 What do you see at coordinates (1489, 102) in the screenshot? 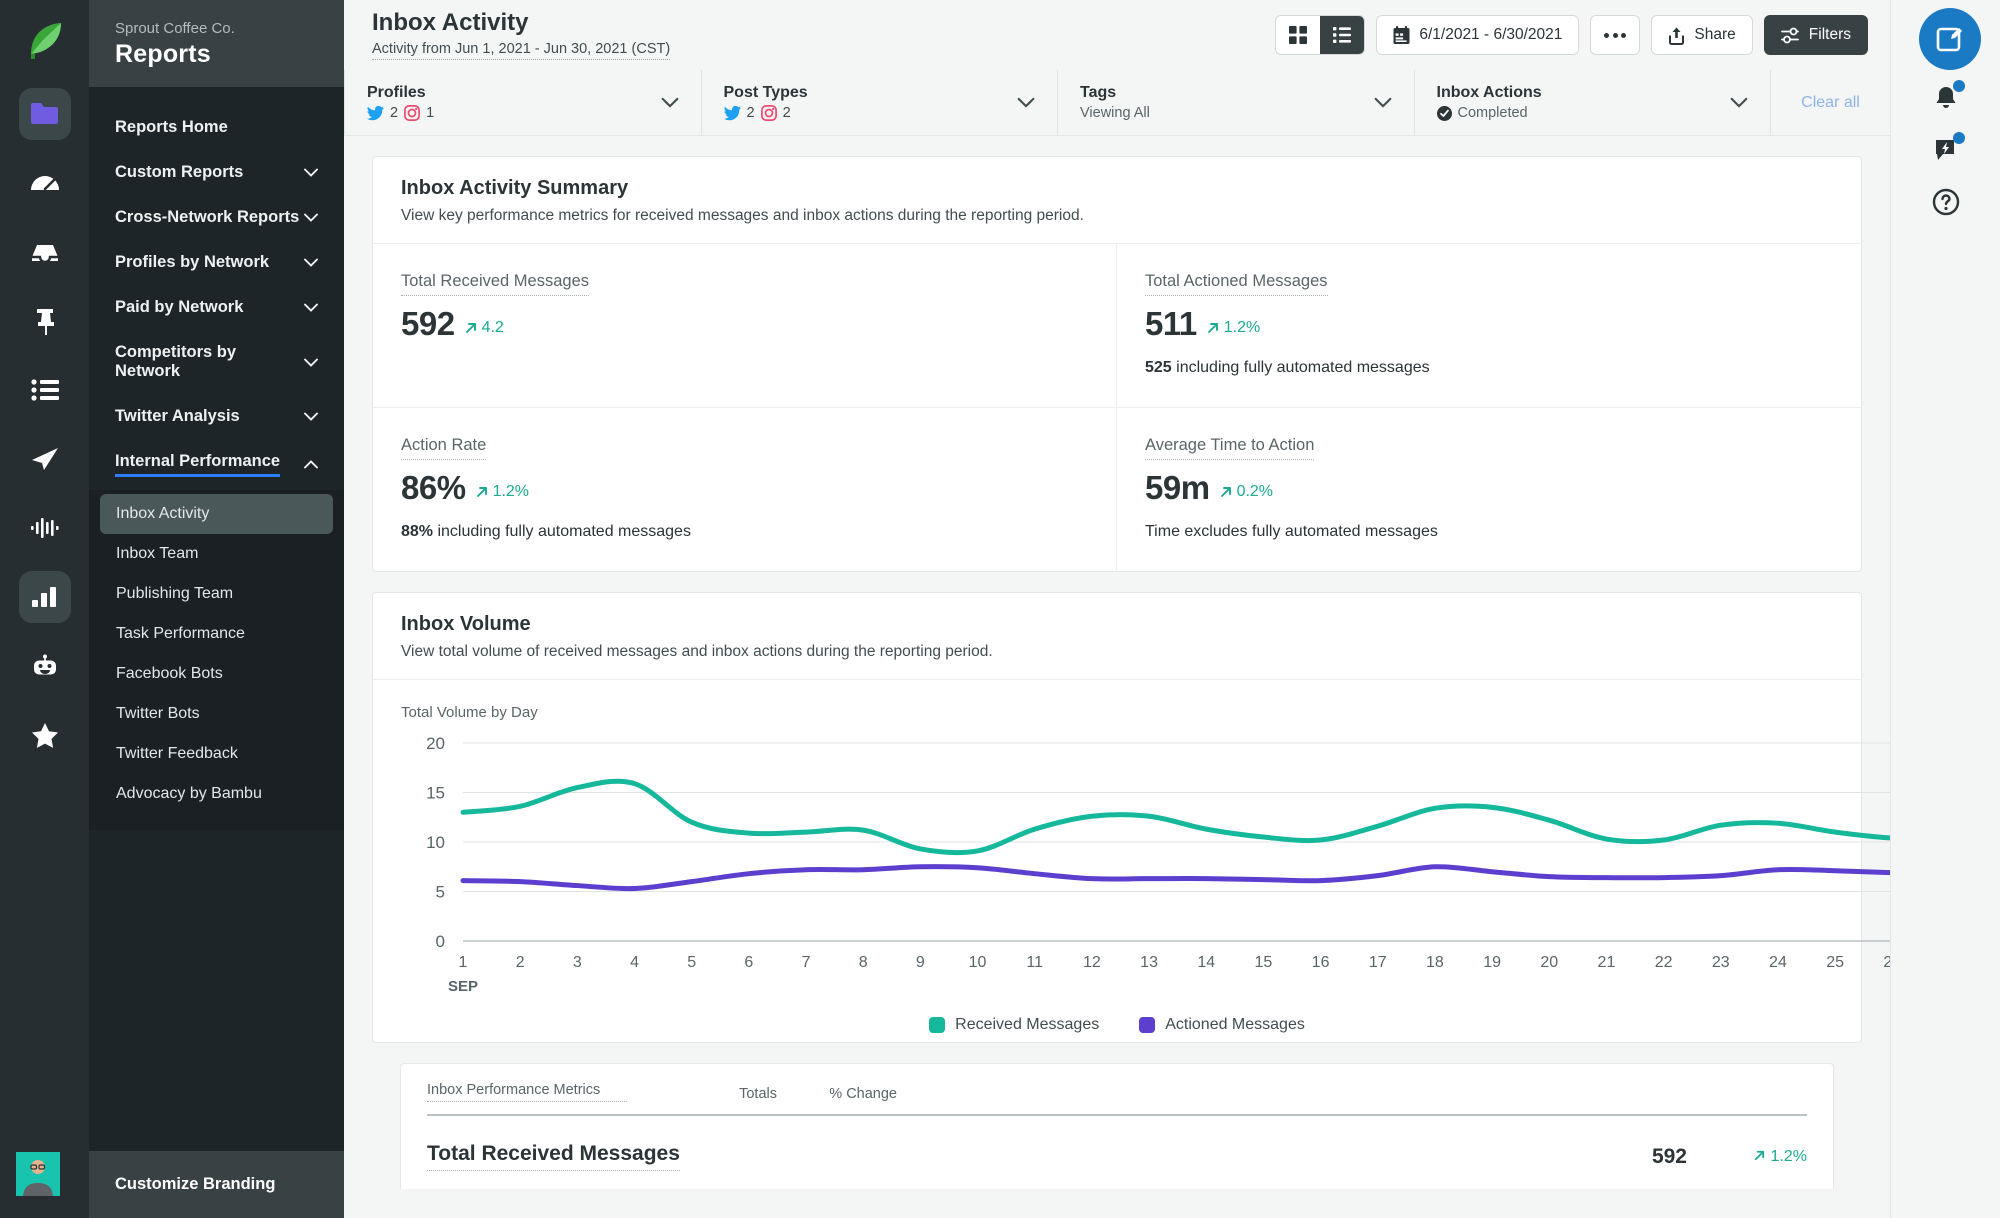
I see `filter-text-block: Inbox Actions Completed` at bounding box center [1489, 102].